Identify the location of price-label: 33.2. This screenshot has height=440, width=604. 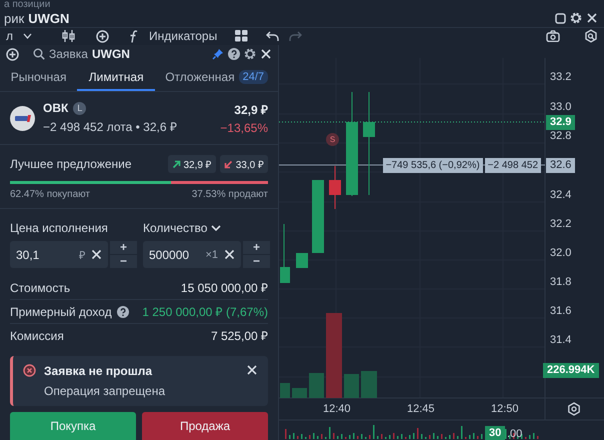
(560, 77).